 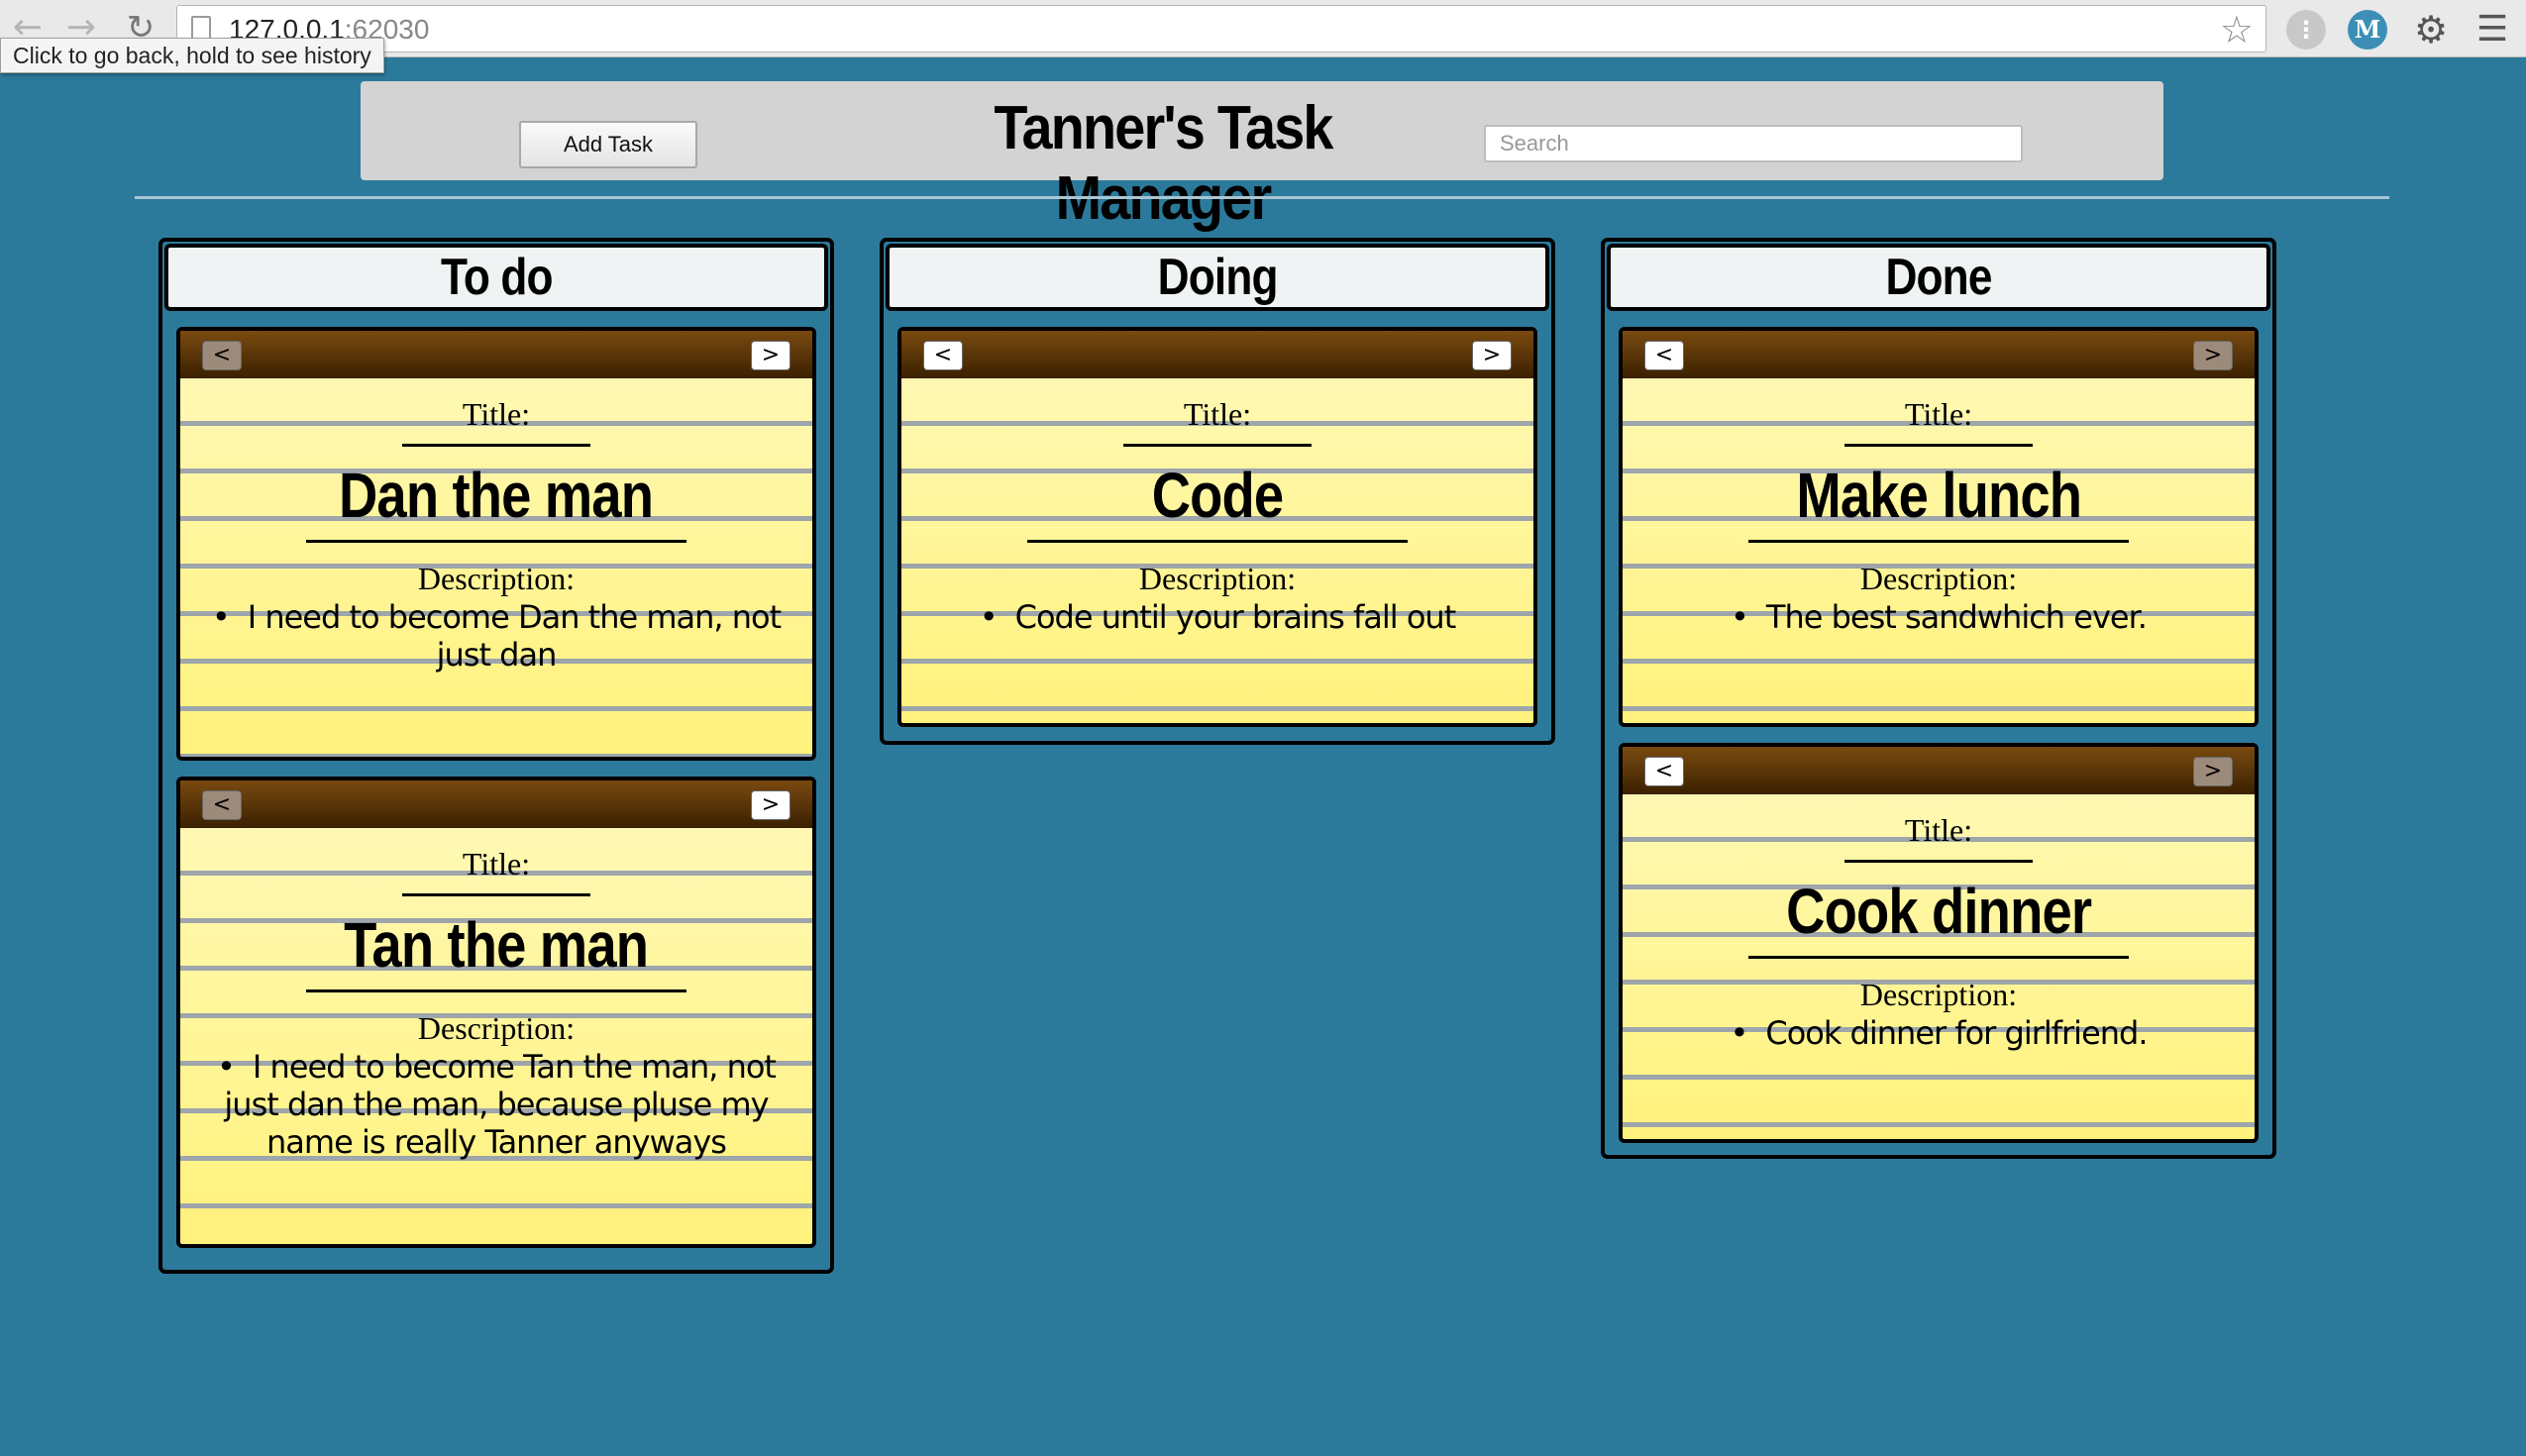 What do you see at coordinates (1217, 495) in the screenshot?
I see `task-title: Code` at bounding box center [1217, 495].